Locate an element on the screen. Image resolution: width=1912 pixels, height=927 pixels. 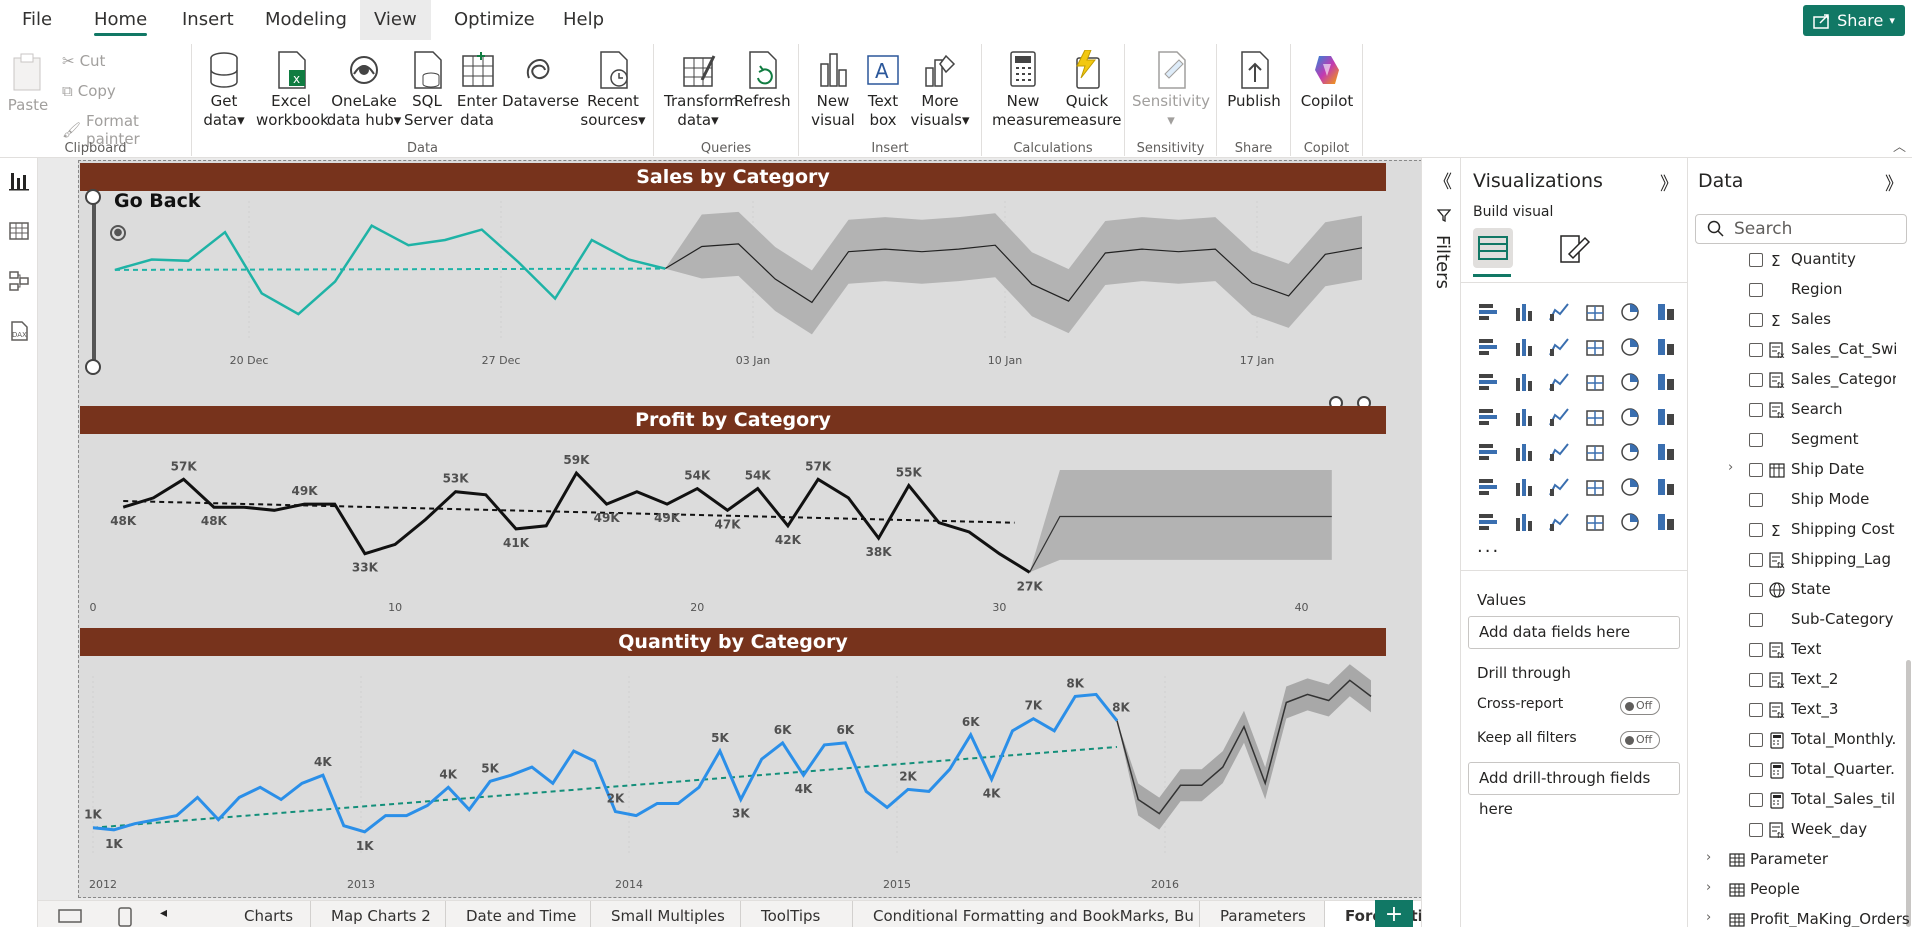
multi-row-card-icon is located at coordinates (1666, 417).